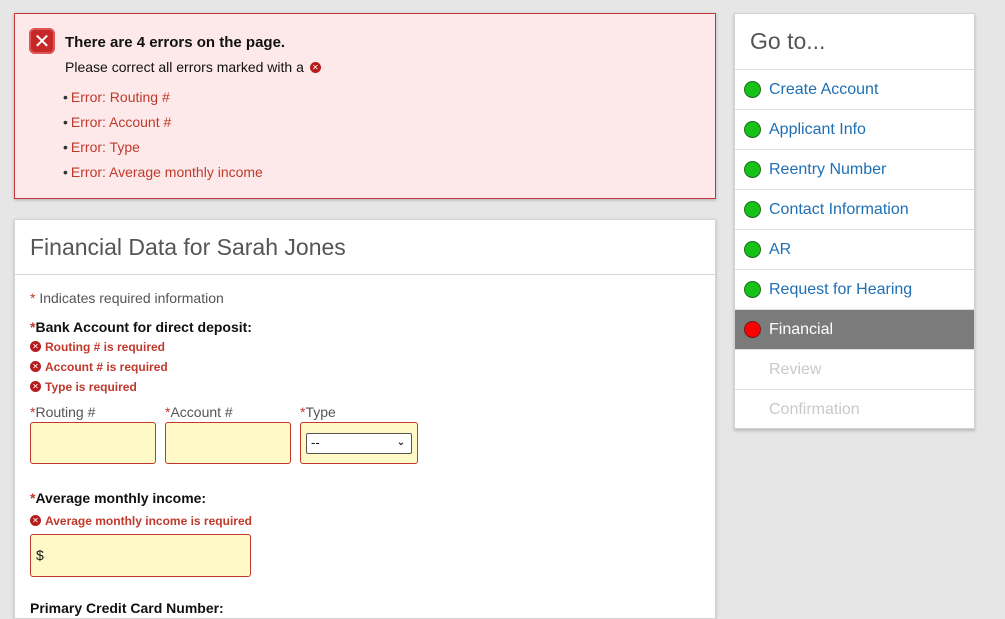 Image resolution: width=1005 pixels, height=619 pixels. I want to click on nav-item-label: Applicant Info, so click(817, 129).